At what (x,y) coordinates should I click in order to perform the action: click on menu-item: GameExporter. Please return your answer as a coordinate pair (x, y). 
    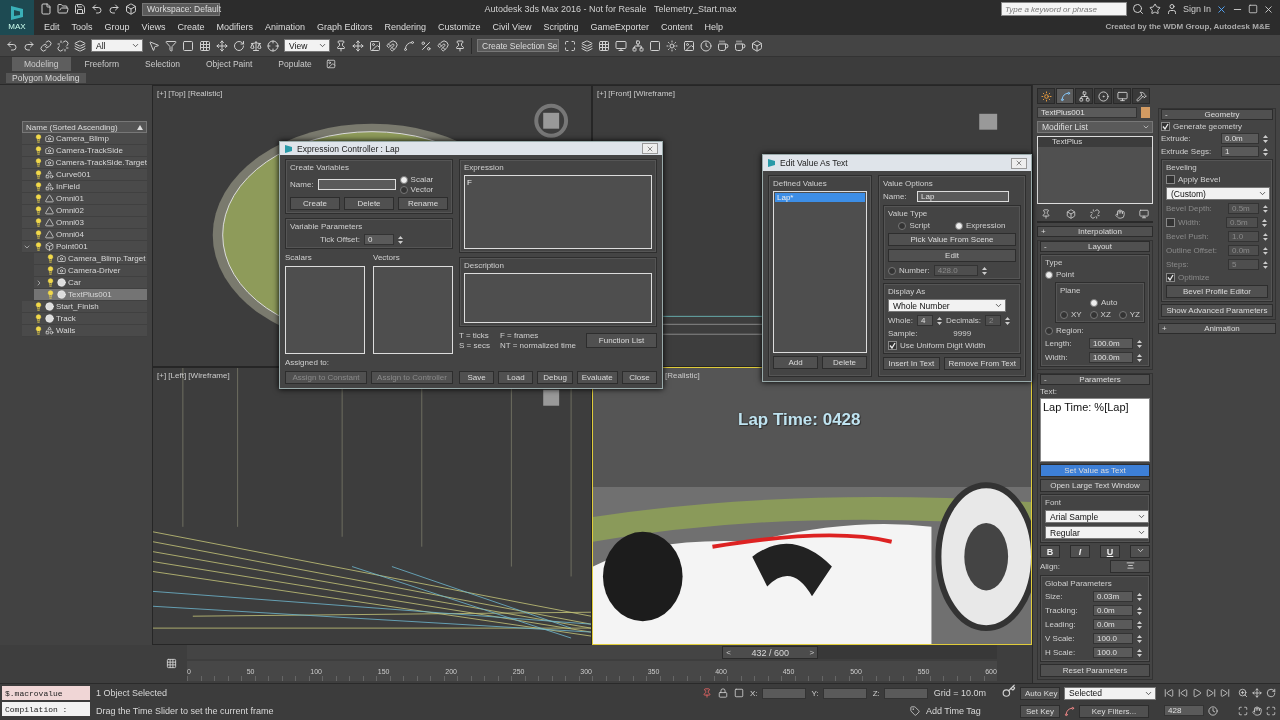
    Looking at the image, I should click on (619, 26).